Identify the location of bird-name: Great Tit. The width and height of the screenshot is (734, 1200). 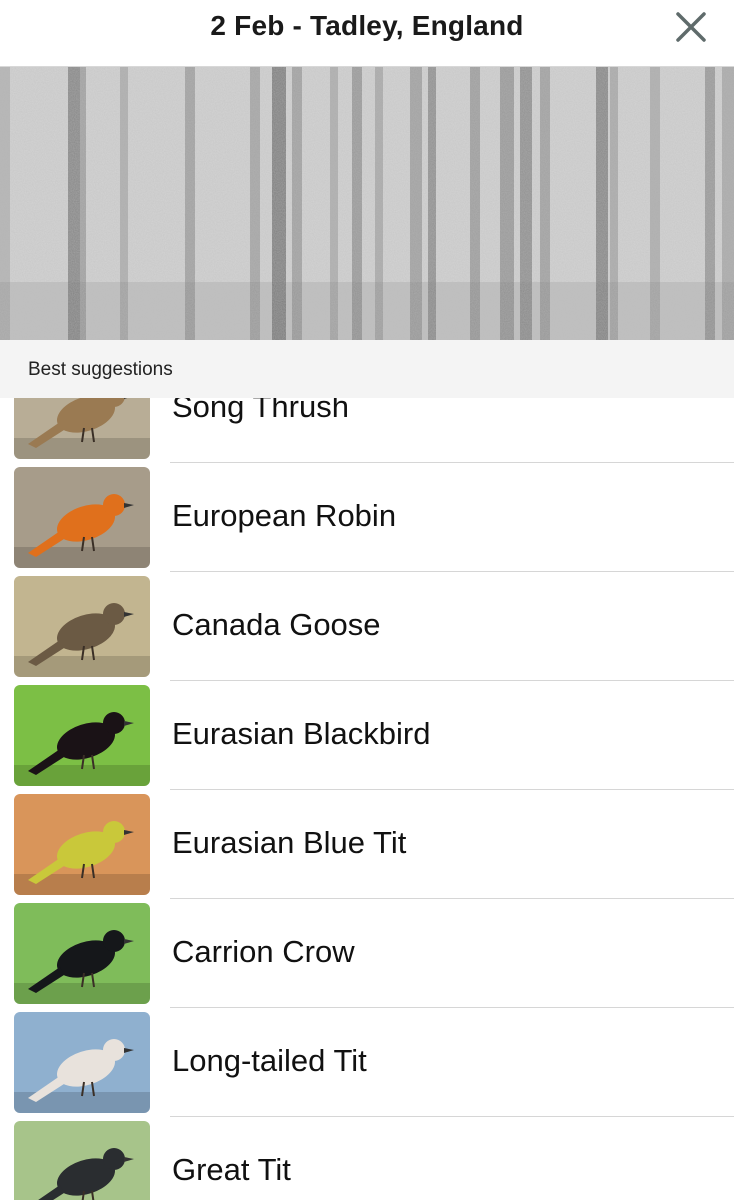
(231, 1169).